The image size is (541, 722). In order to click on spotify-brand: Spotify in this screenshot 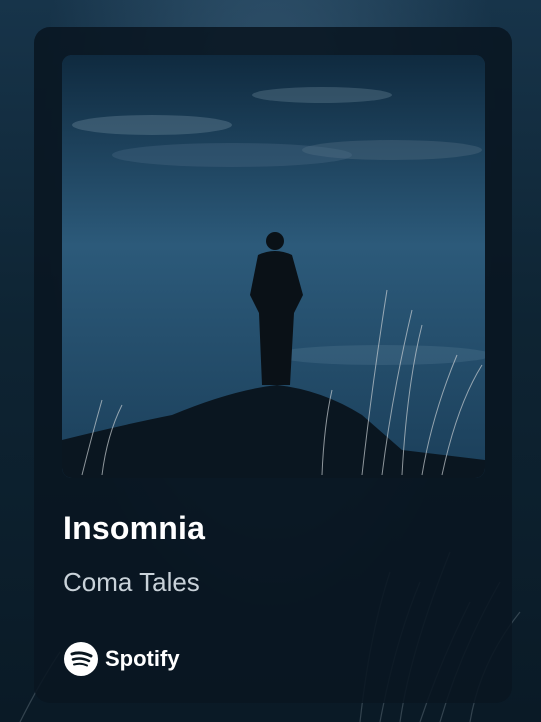, I will do `click(121, 659)`.